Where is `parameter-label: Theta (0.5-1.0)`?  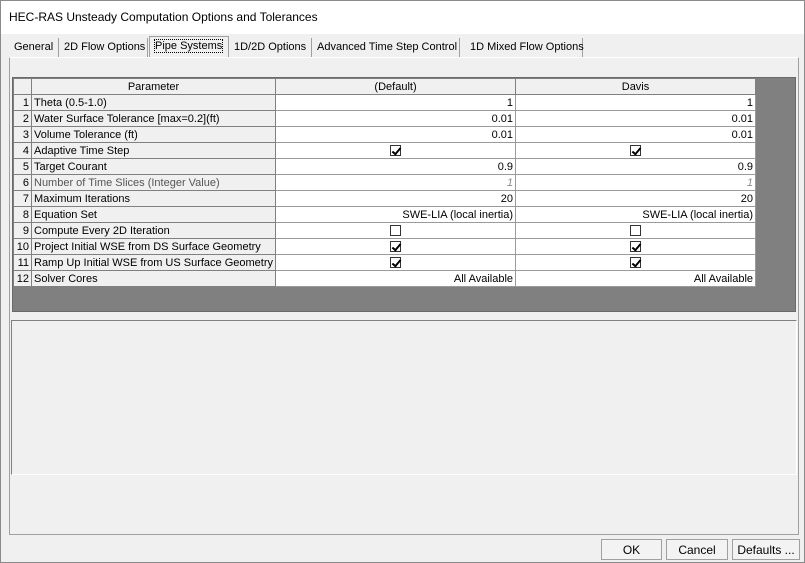 parameter-label: Theta (0.5-1.0) is located at coordinates (153, 102).